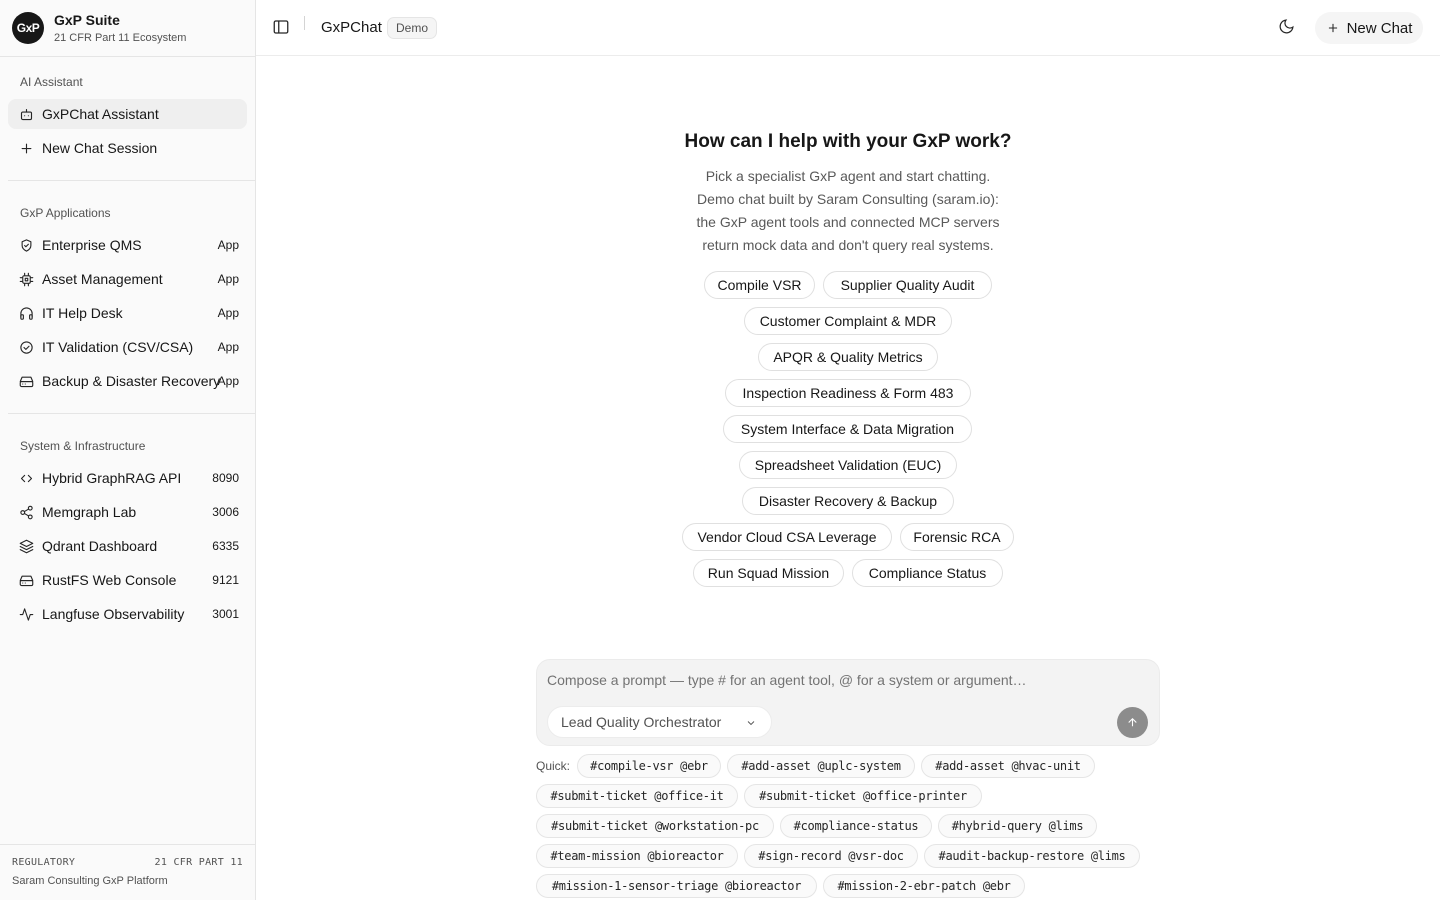 The image size is (1440, 900). I want to click on sidebar-item-enterprise-qms: Enterprise QMS App, so click(127, 245).